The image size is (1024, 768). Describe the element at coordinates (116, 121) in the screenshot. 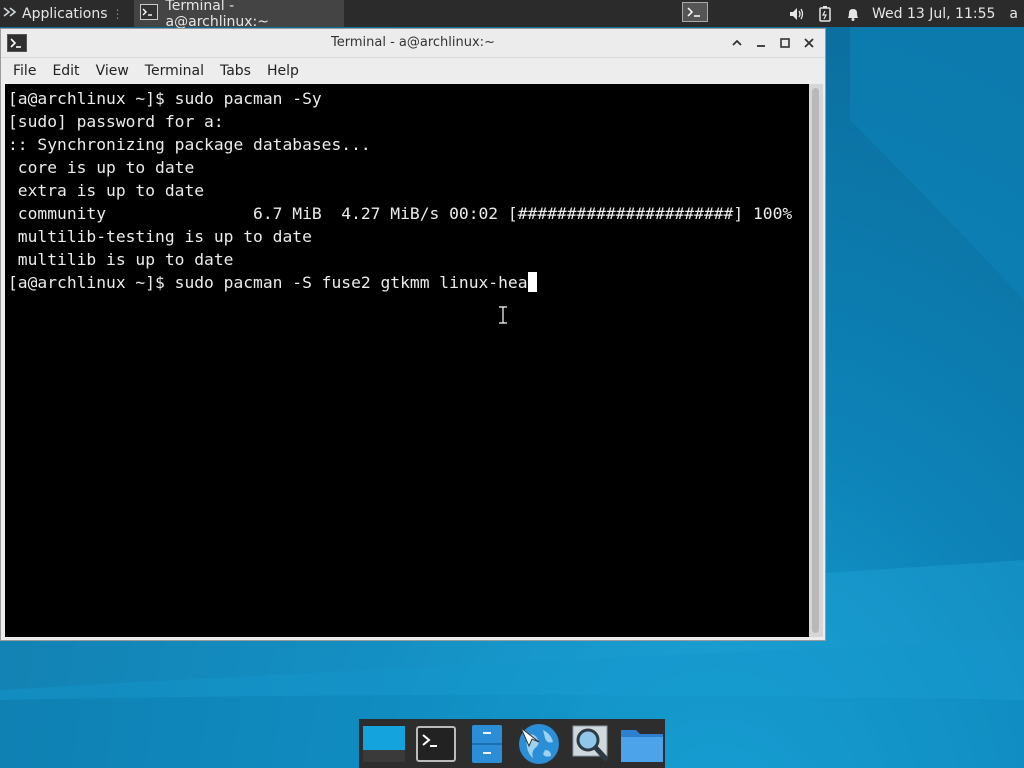

I see `terminal-line: [sudo] password for a:` at that location.